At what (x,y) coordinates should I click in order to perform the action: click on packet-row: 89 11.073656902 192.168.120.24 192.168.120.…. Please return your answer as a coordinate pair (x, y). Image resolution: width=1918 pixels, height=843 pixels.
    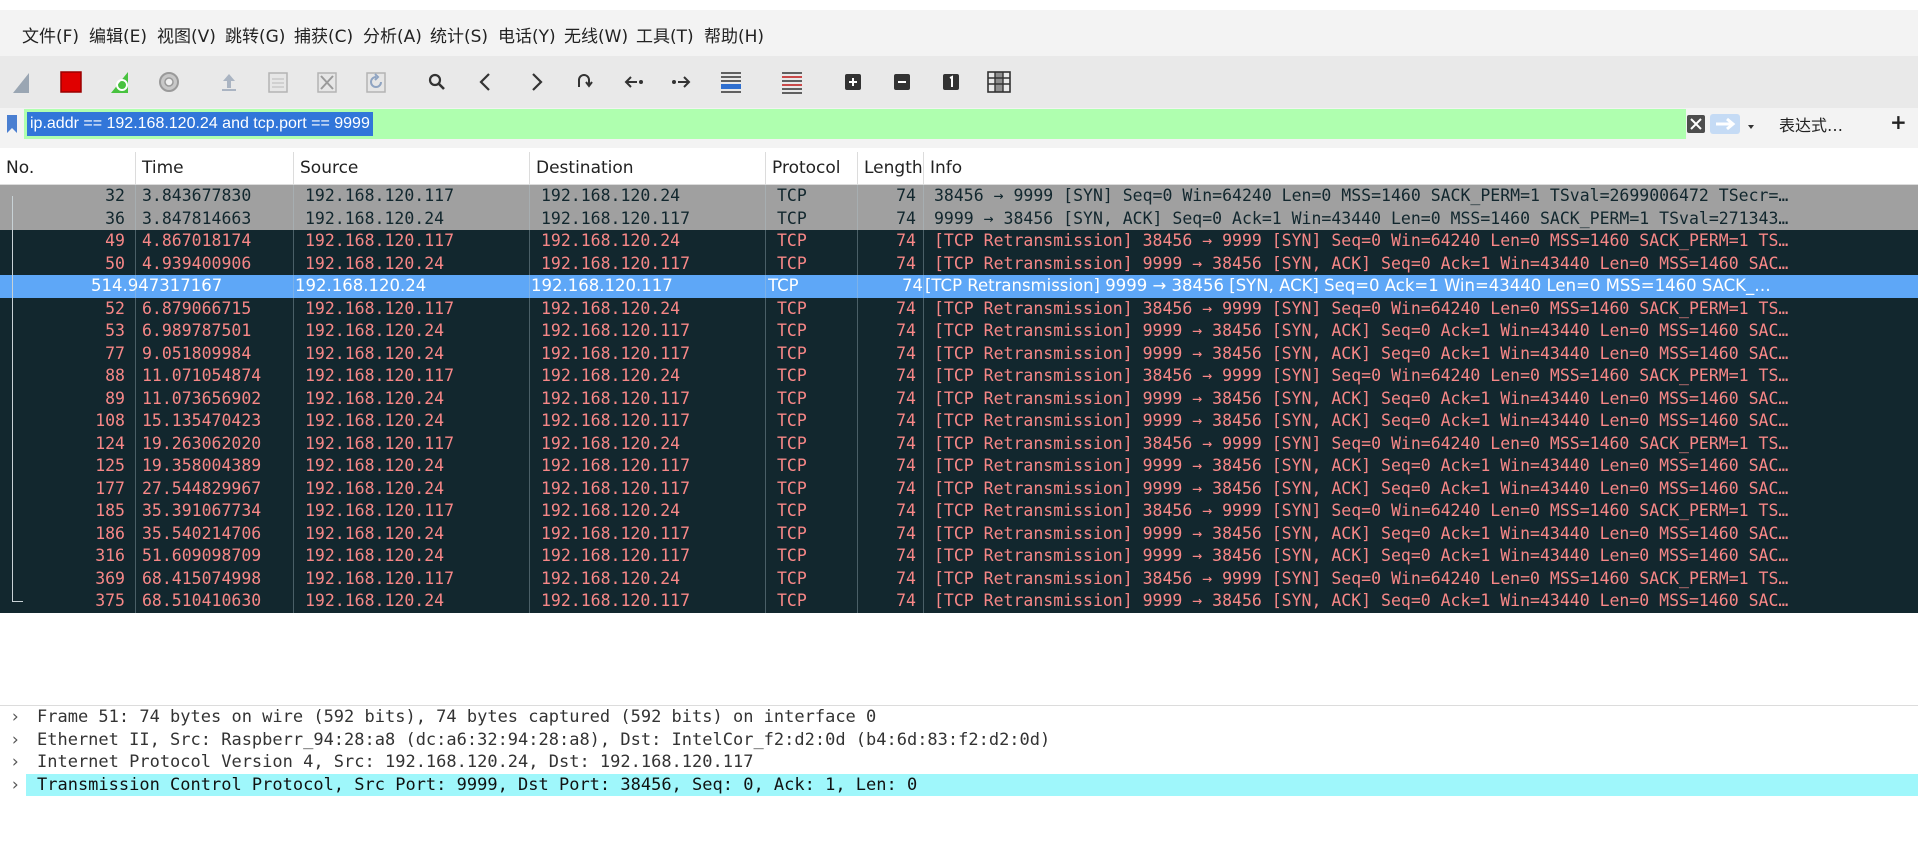
    Looking at the image, I should click on (959, 398).